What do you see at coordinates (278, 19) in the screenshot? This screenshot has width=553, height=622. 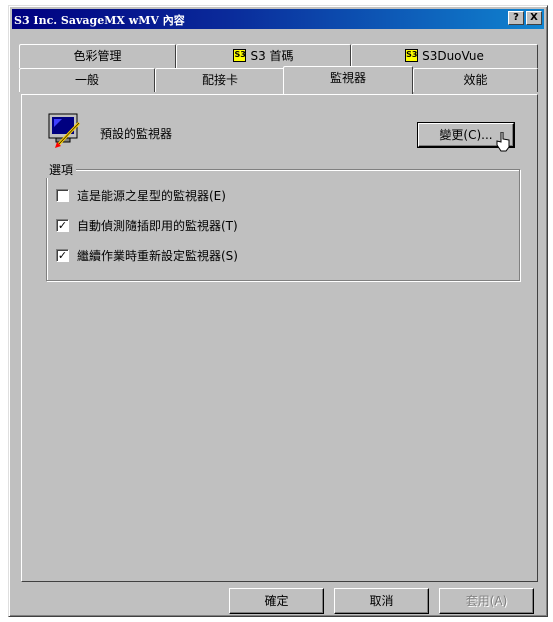 I see `title-bar: S3 Inc. SavageMX wMV 內容 ? X` at bounding box center [278, 19].